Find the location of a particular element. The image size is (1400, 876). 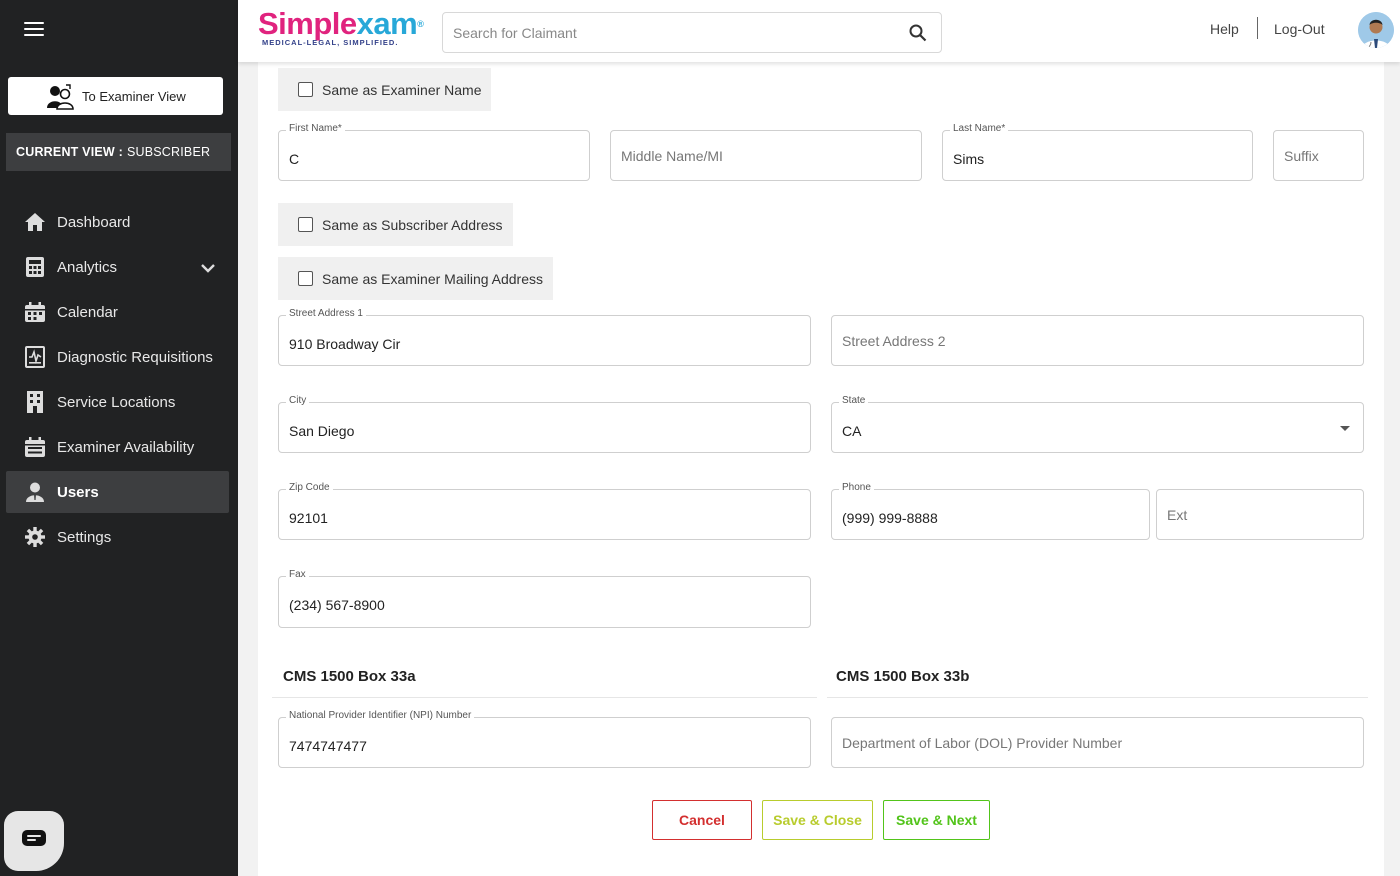

field-value: San Diego is located at coordinates (322, 431).